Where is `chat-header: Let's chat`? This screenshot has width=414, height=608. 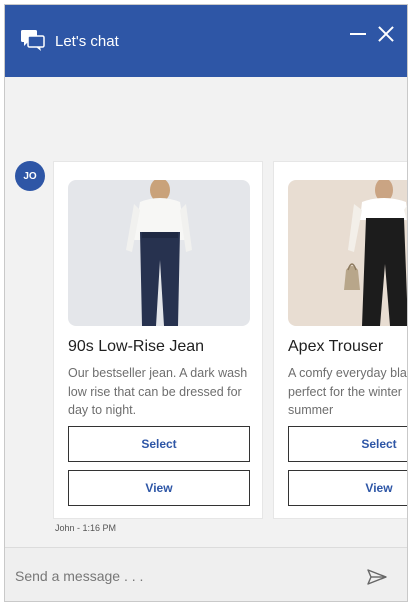
chat-header: Let's chat is located at coordinates (206, 41).